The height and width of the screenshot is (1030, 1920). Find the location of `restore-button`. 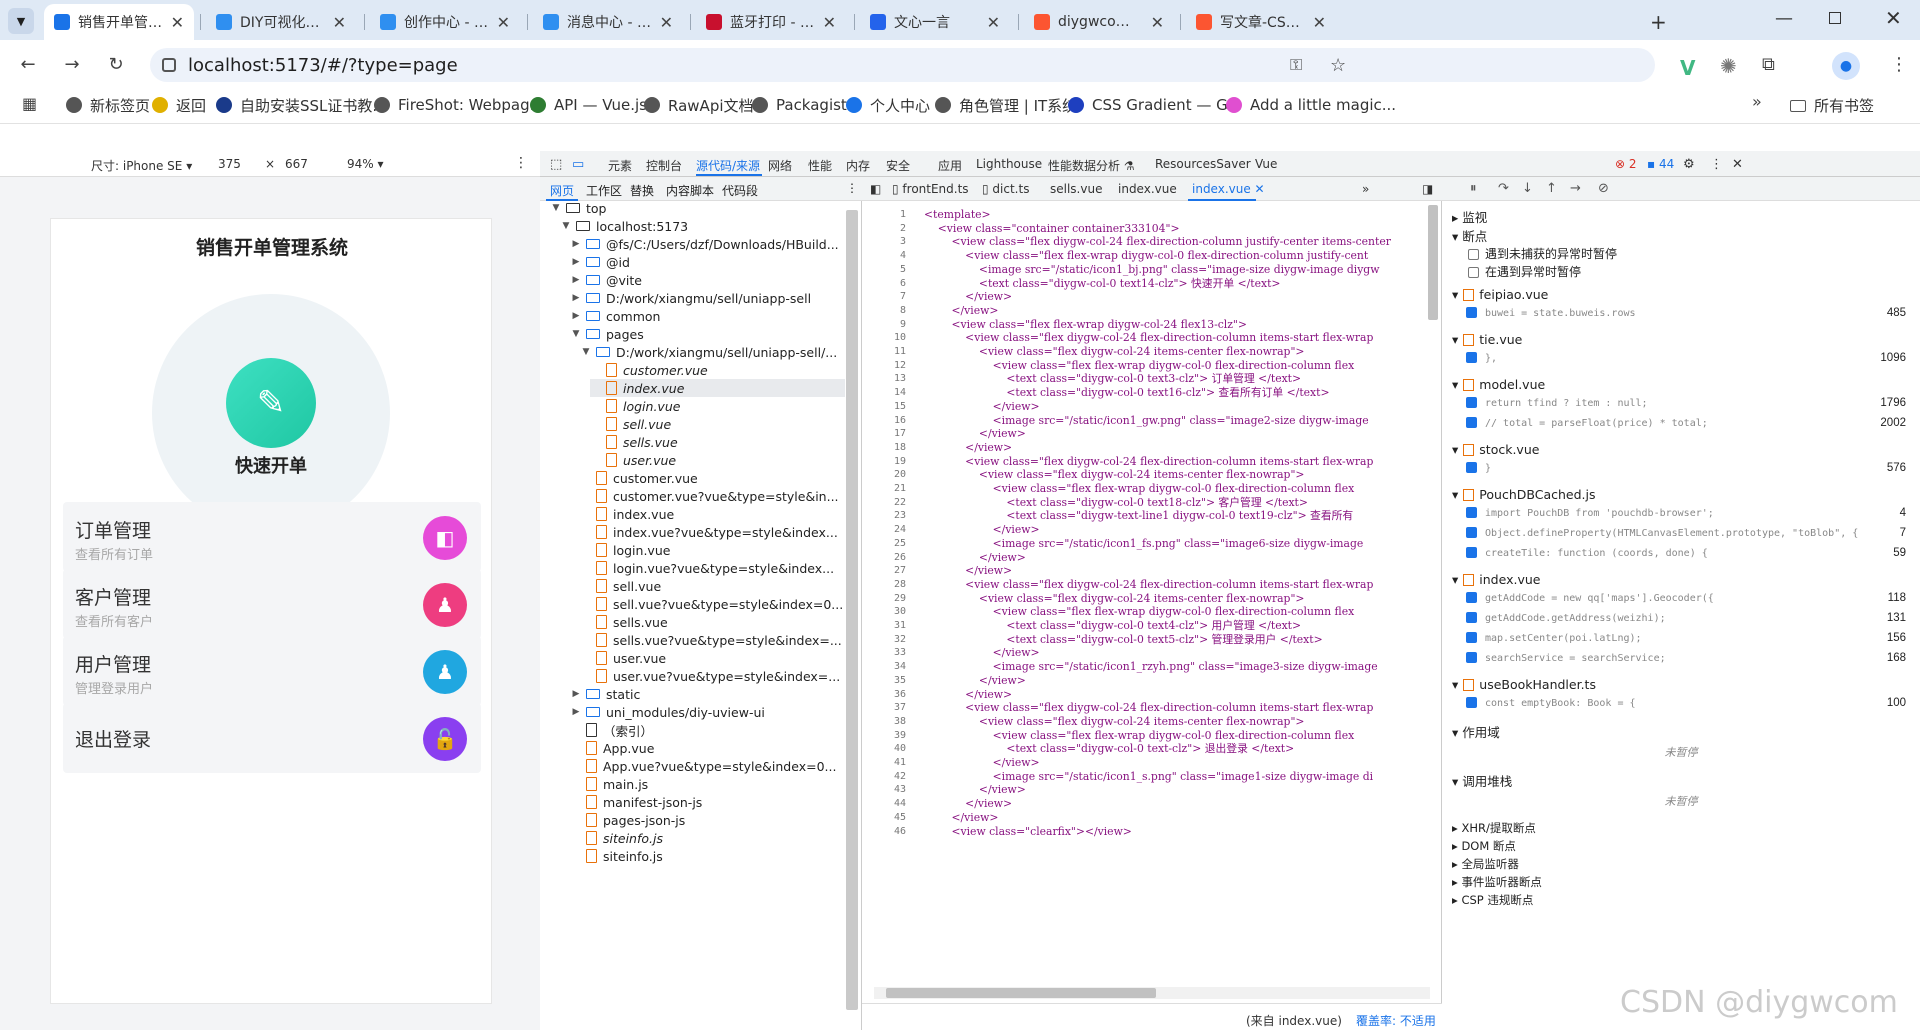

restore-button is located at coordinates (1835, 18).